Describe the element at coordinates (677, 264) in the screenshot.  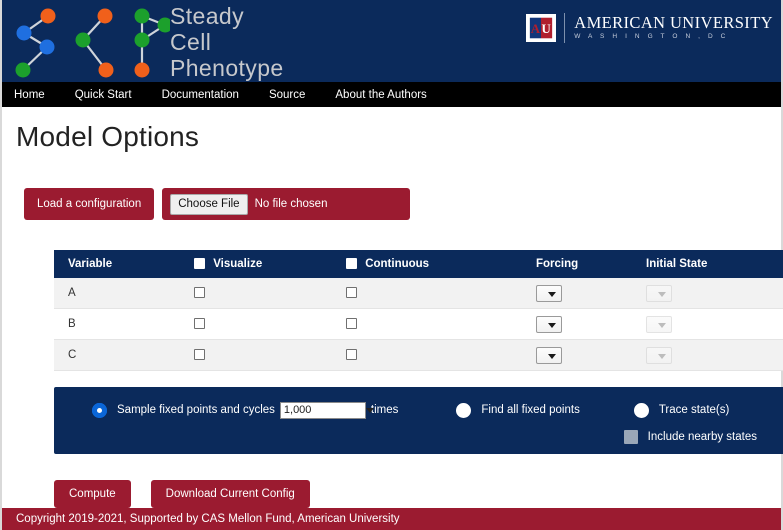
I see `column-label-initial-state: Initial State` at that location.